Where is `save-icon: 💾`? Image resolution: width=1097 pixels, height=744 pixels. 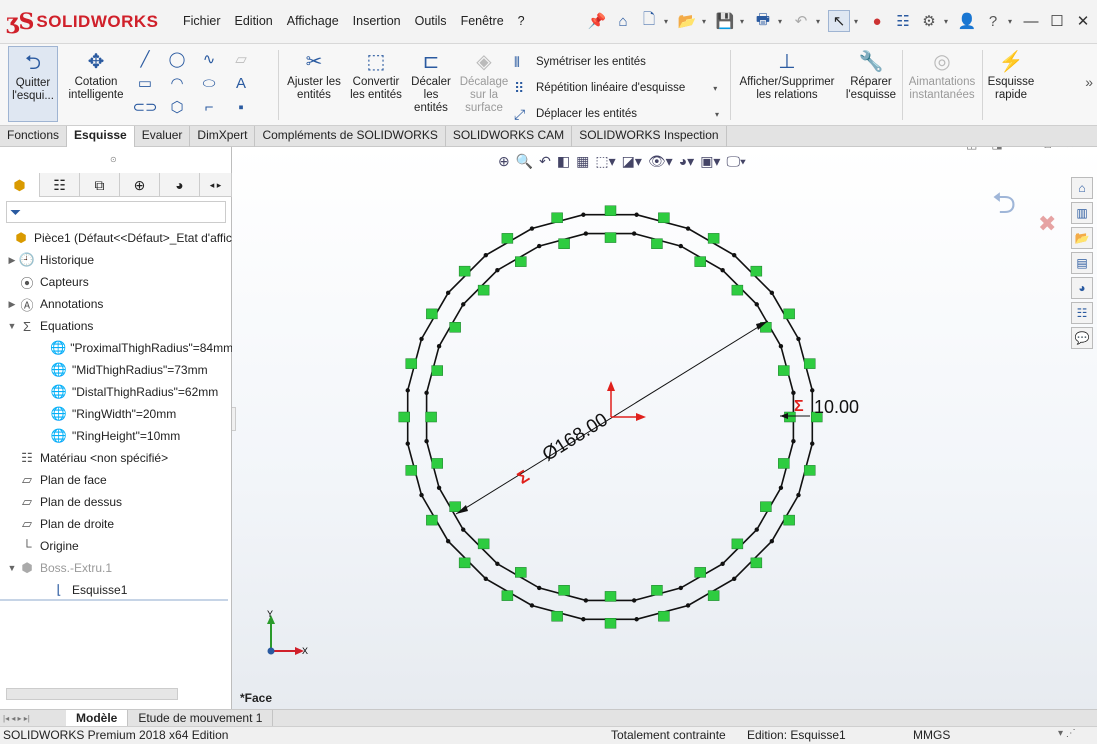 save-icon: 💾 is located at coordinates (725, 21).